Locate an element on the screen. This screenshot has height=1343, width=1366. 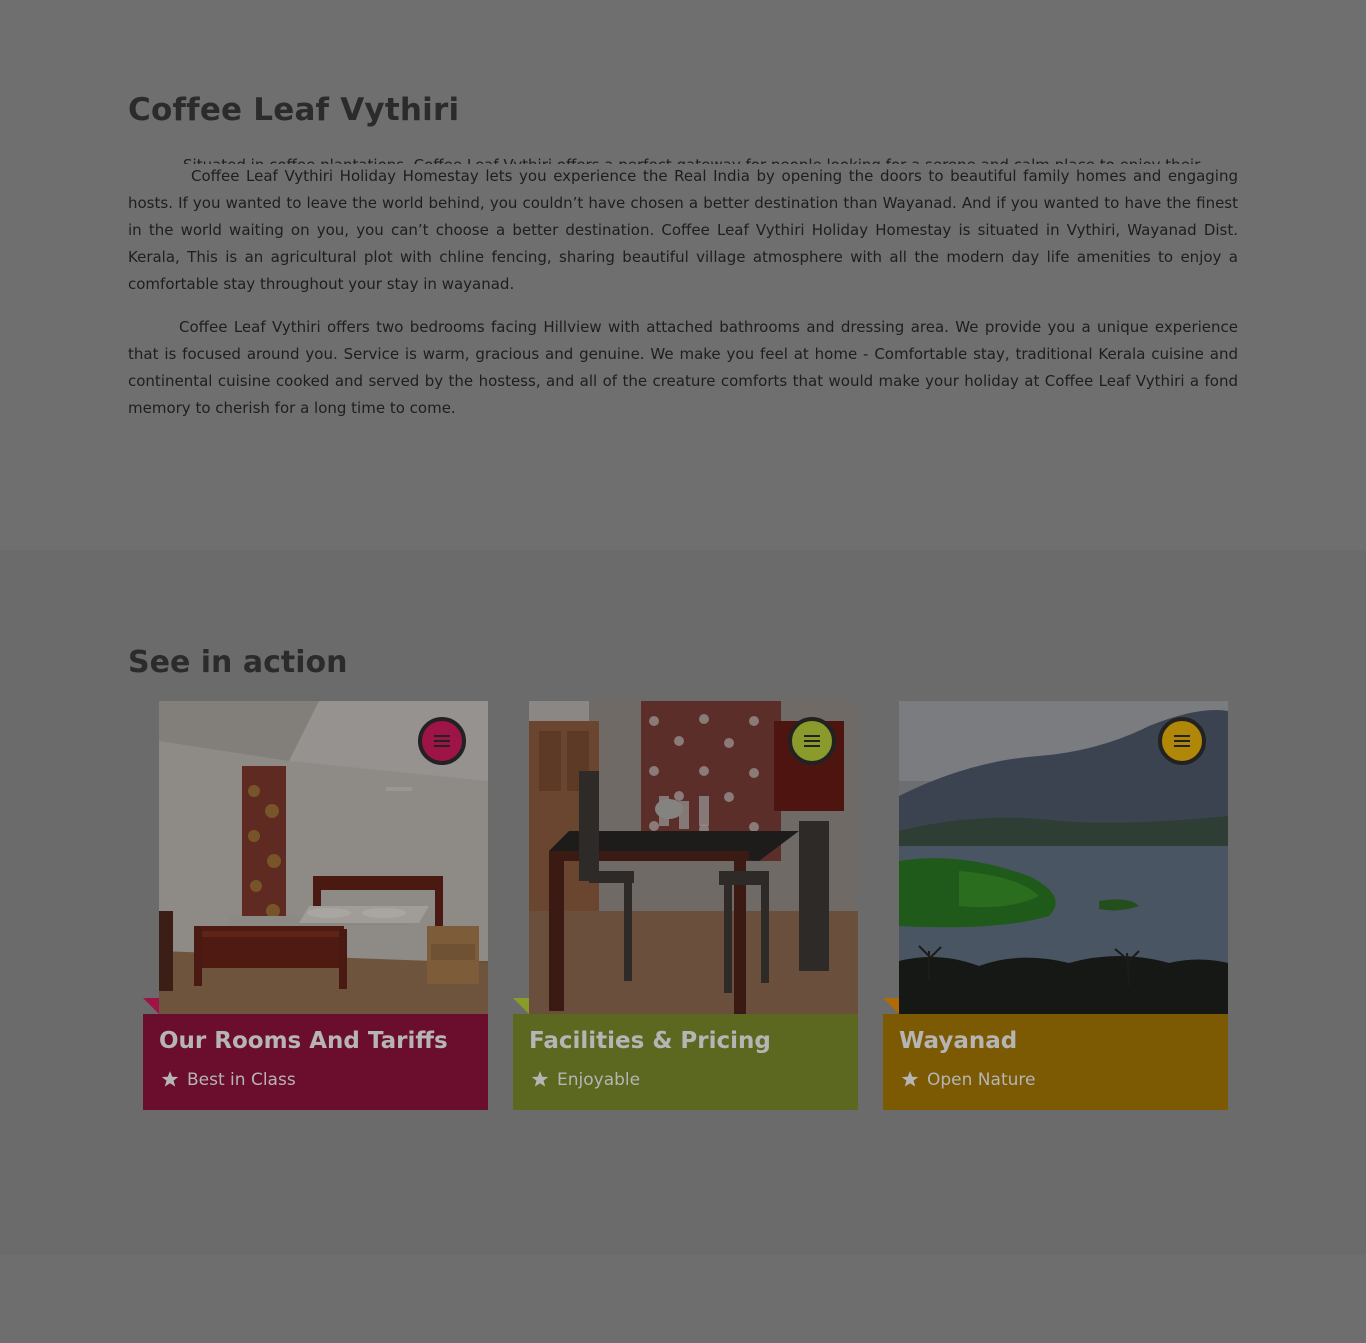
card-info: Wayanad Open Nature is located at coordinates (1055, 1062).